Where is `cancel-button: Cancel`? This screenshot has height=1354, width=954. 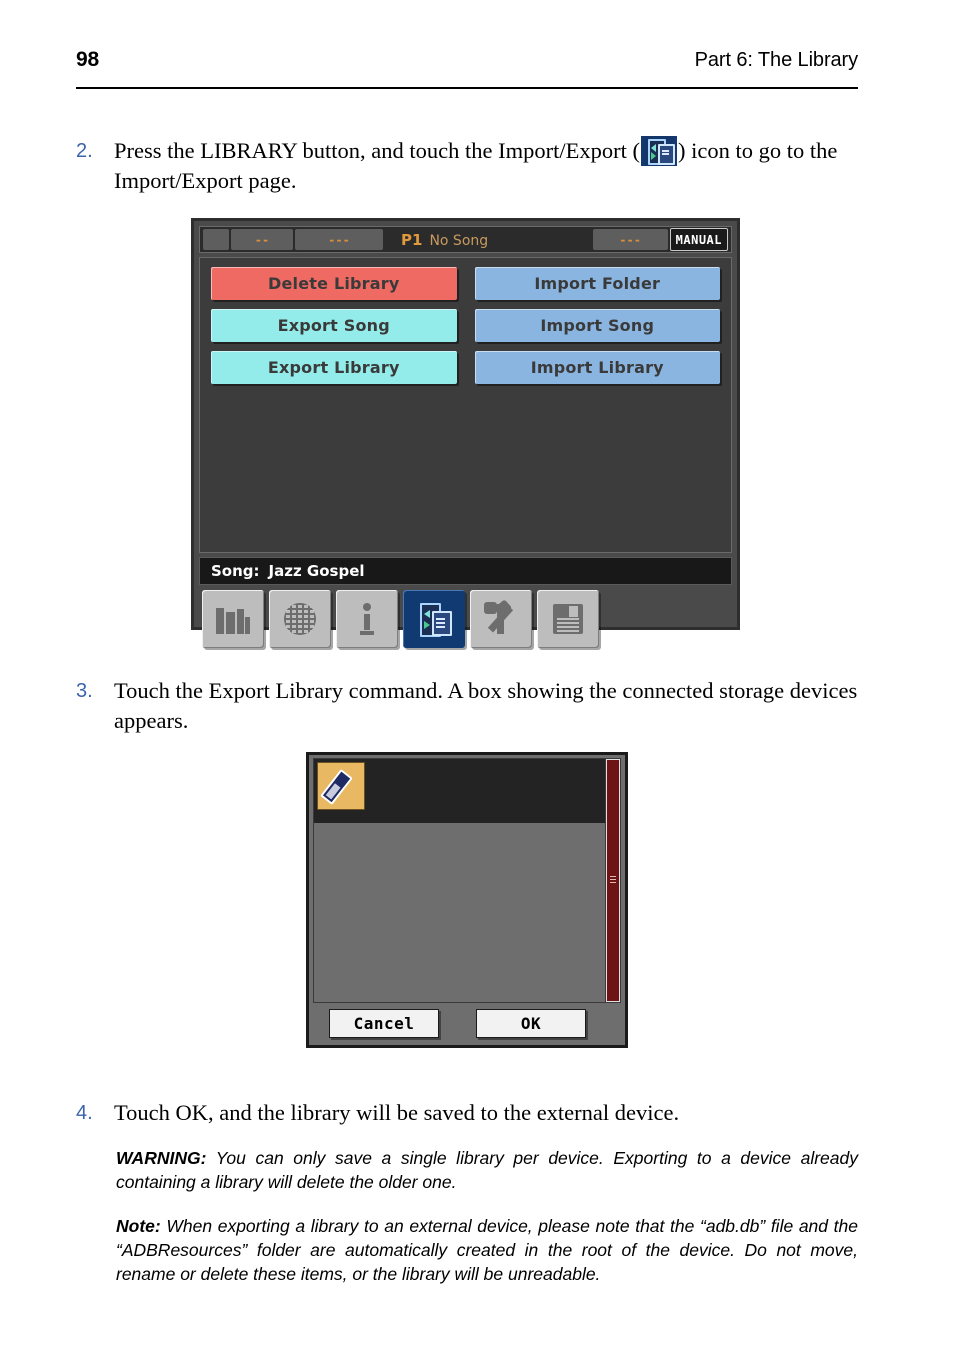
cancel-button: Cancel is located at coordinates (384, 1023).